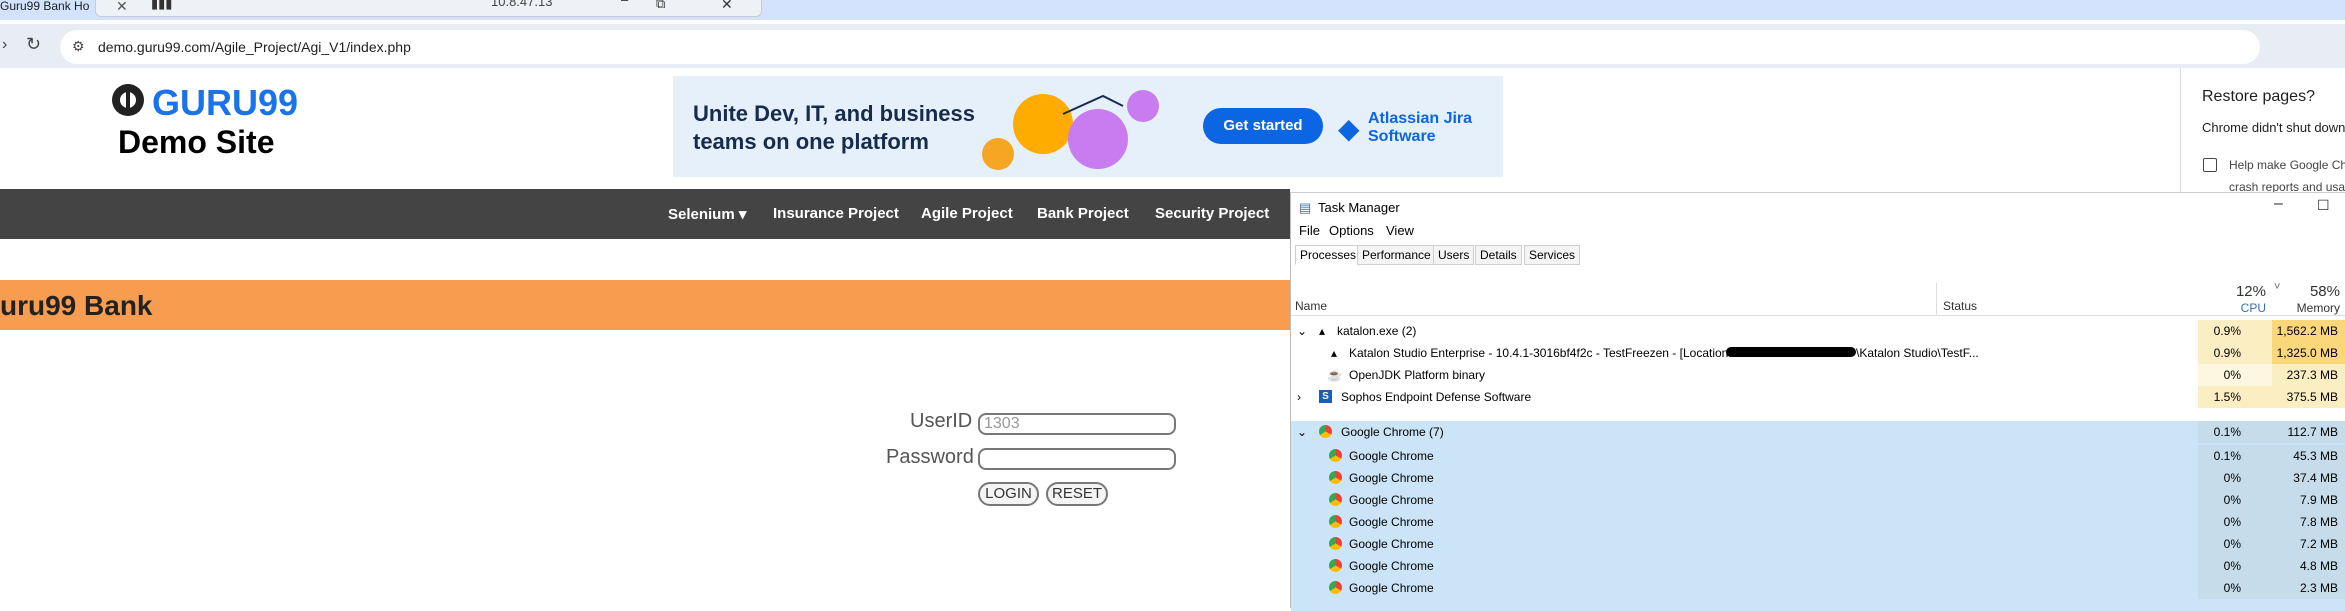 The image size is (2345, 611). What do you see at coordinates (52, 7) in the screenshot?
I see `browser-tab: Guru99 Bank Ho` at bounding box center [52, 7].